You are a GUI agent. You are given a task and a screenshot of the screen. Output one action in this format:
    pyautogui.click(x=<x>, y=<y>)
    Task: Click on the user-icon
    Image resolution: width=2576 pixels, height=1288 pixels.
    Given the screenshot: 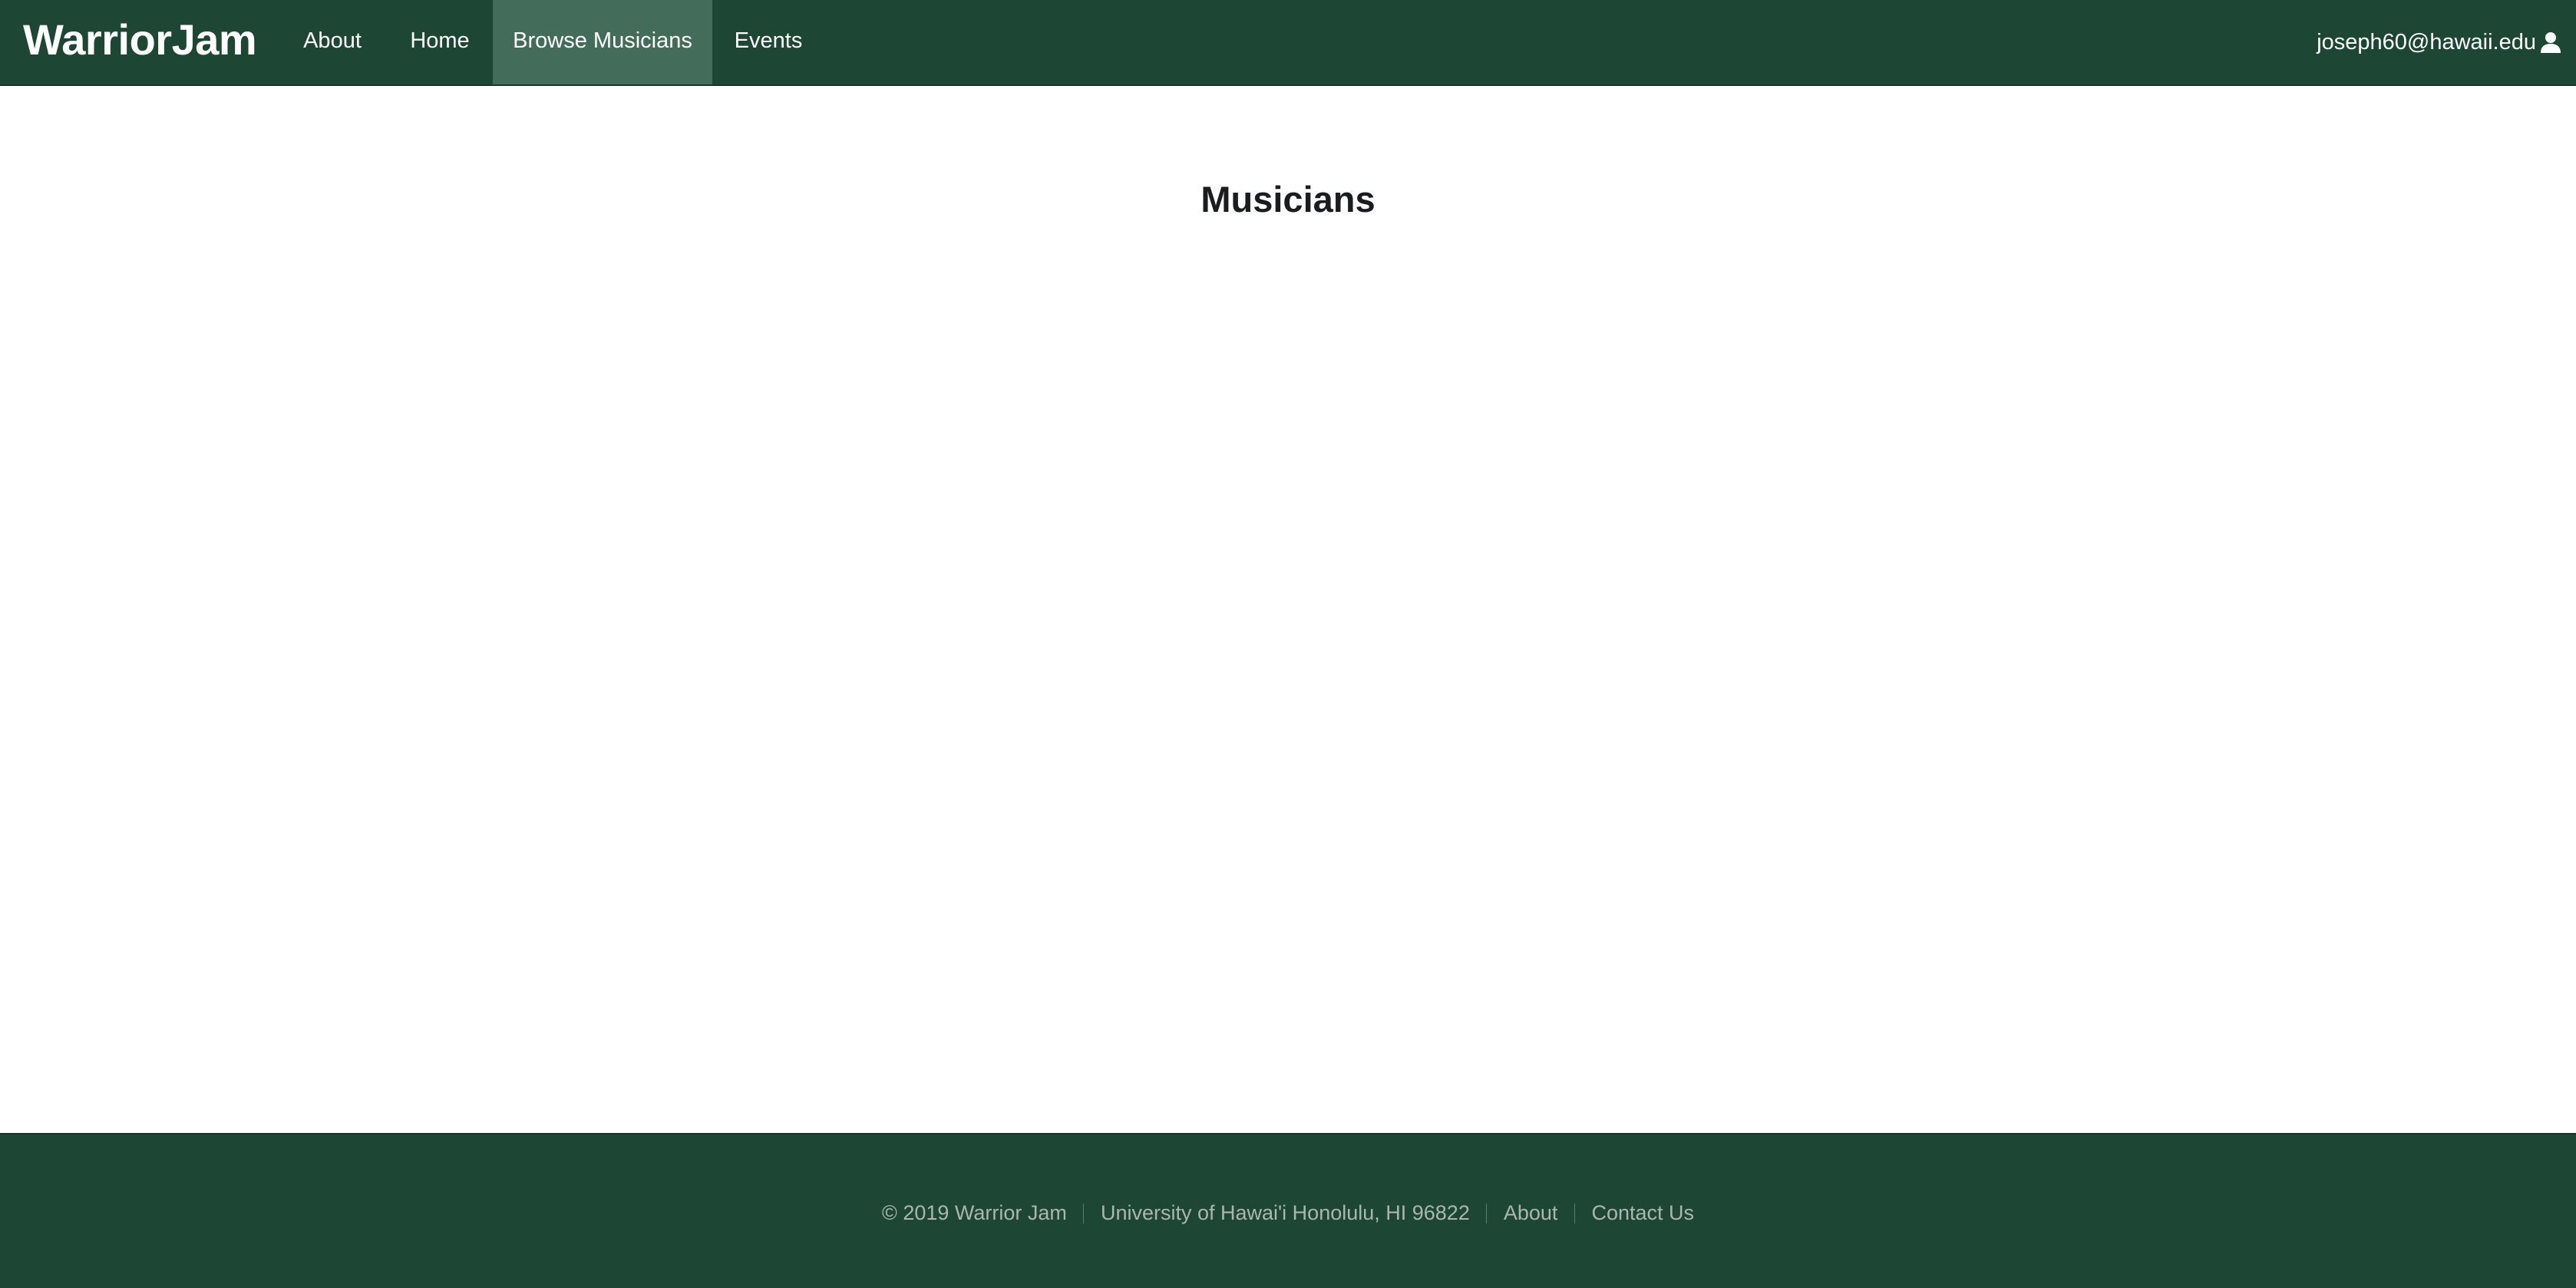 What is the action you would take?
    pyautogui.click(x=2550, y=42)
    